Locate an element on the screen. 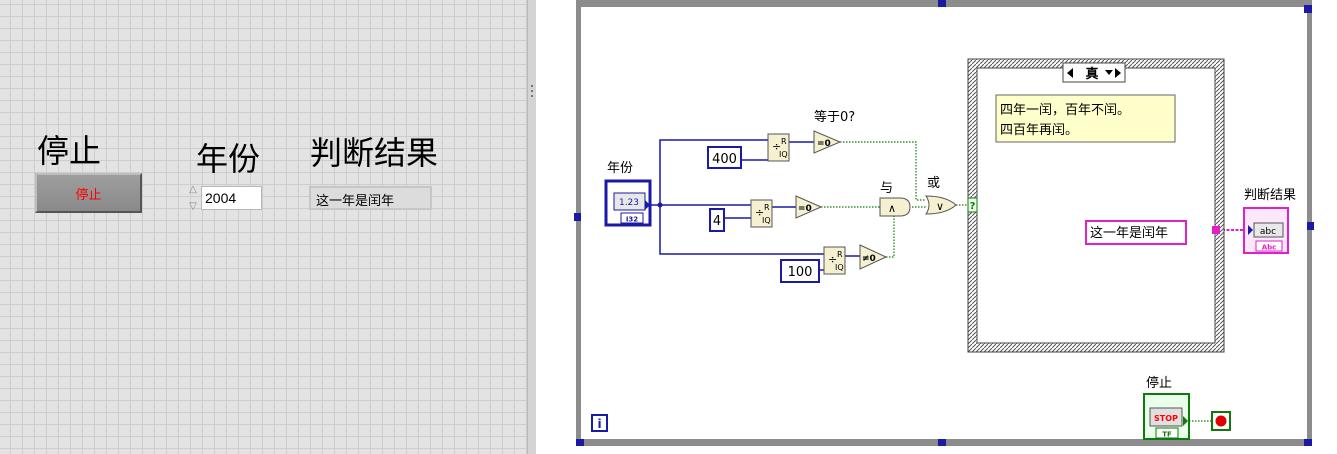 The image size is (1337, 454). result-display: 这一年是闰年 is located at coordinates (370, 198).